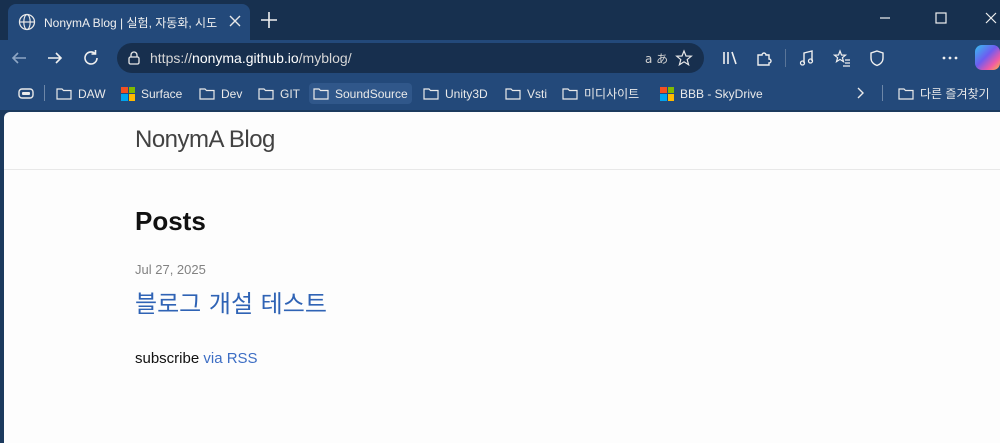 The height and width of the screenshot is (443, 1000). Describe the element at coordinates (230, 358) in the screenshot. I see `rss-link: via RSS` at that location.